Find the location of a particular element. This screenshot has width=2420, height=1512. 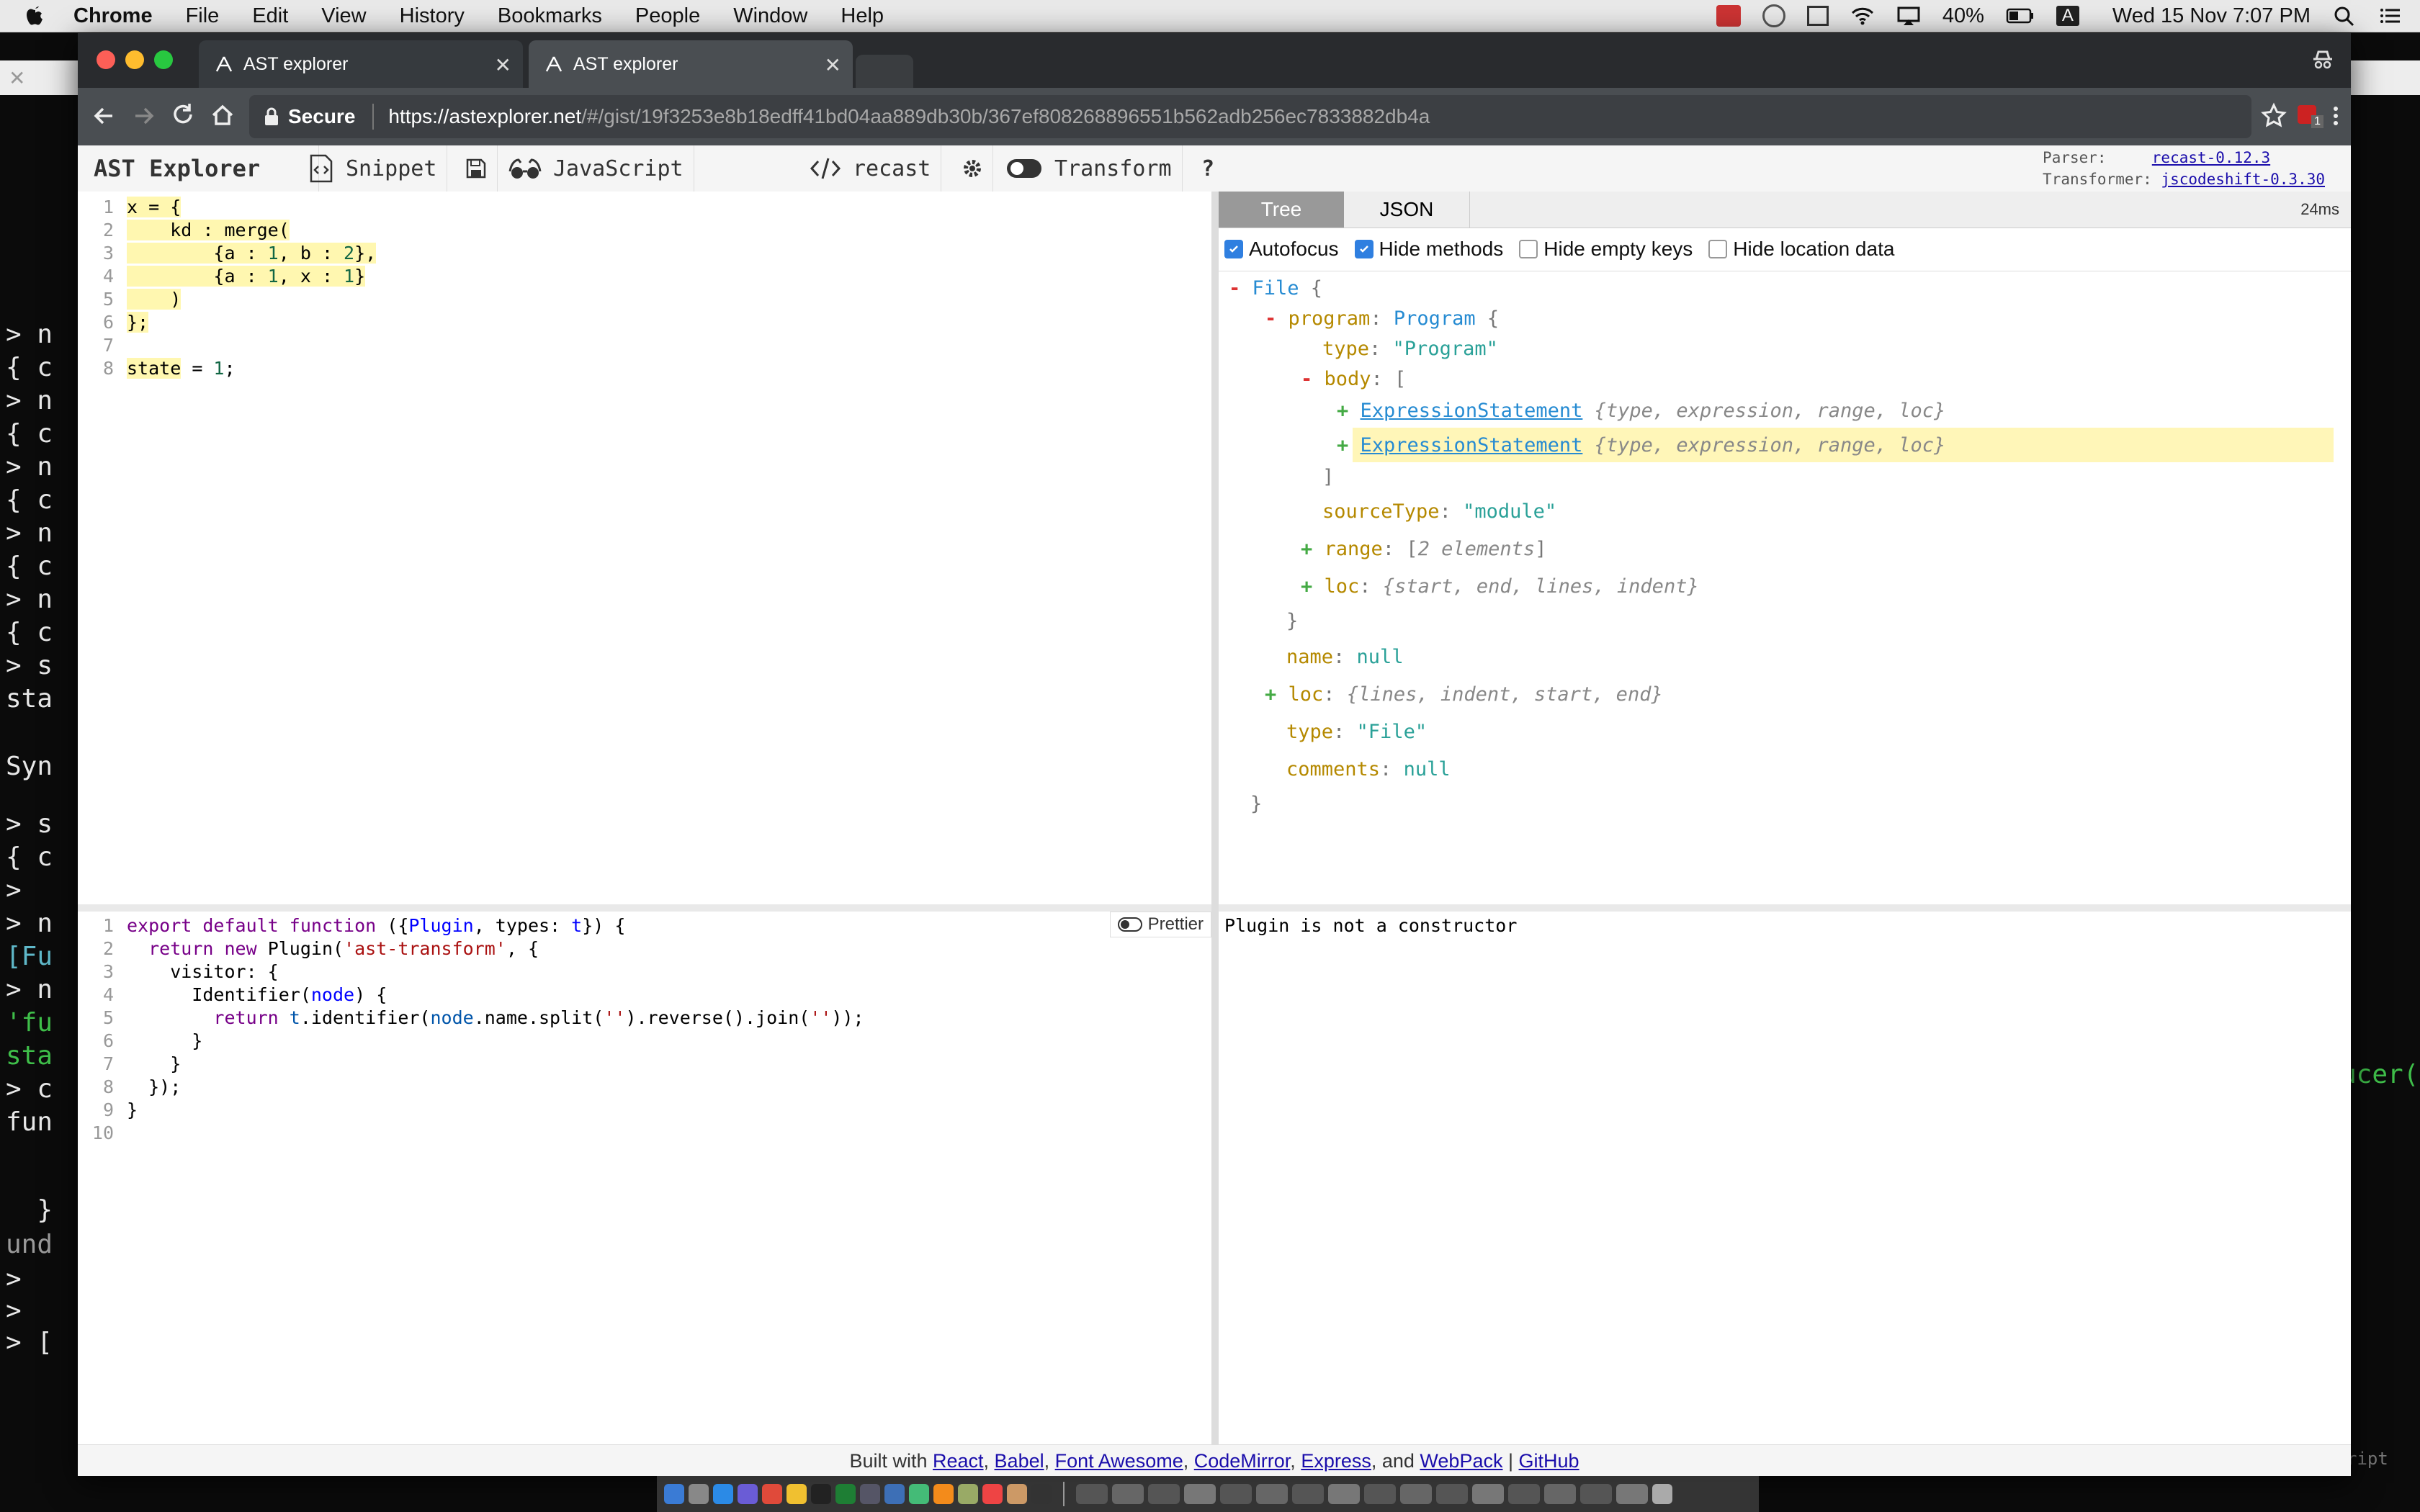

tree-prop-comments: comments: null is located at coordinates (1368, 769).